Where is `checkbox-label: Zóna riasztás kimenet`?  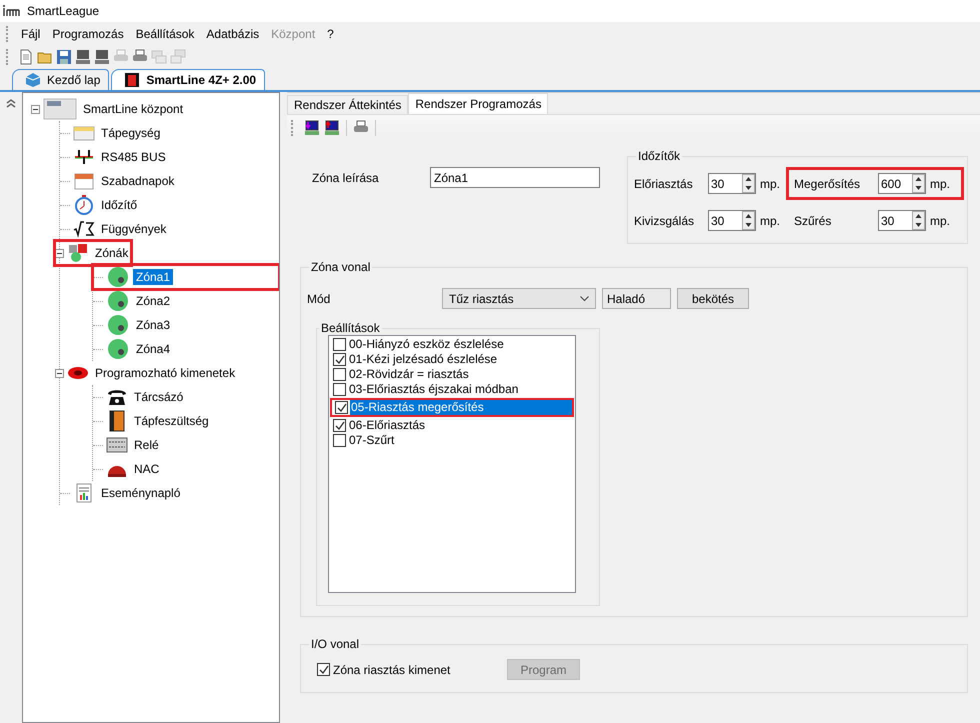
checkbox-label: Zóna riasztás kimenet is located at coordinates (391, 669).